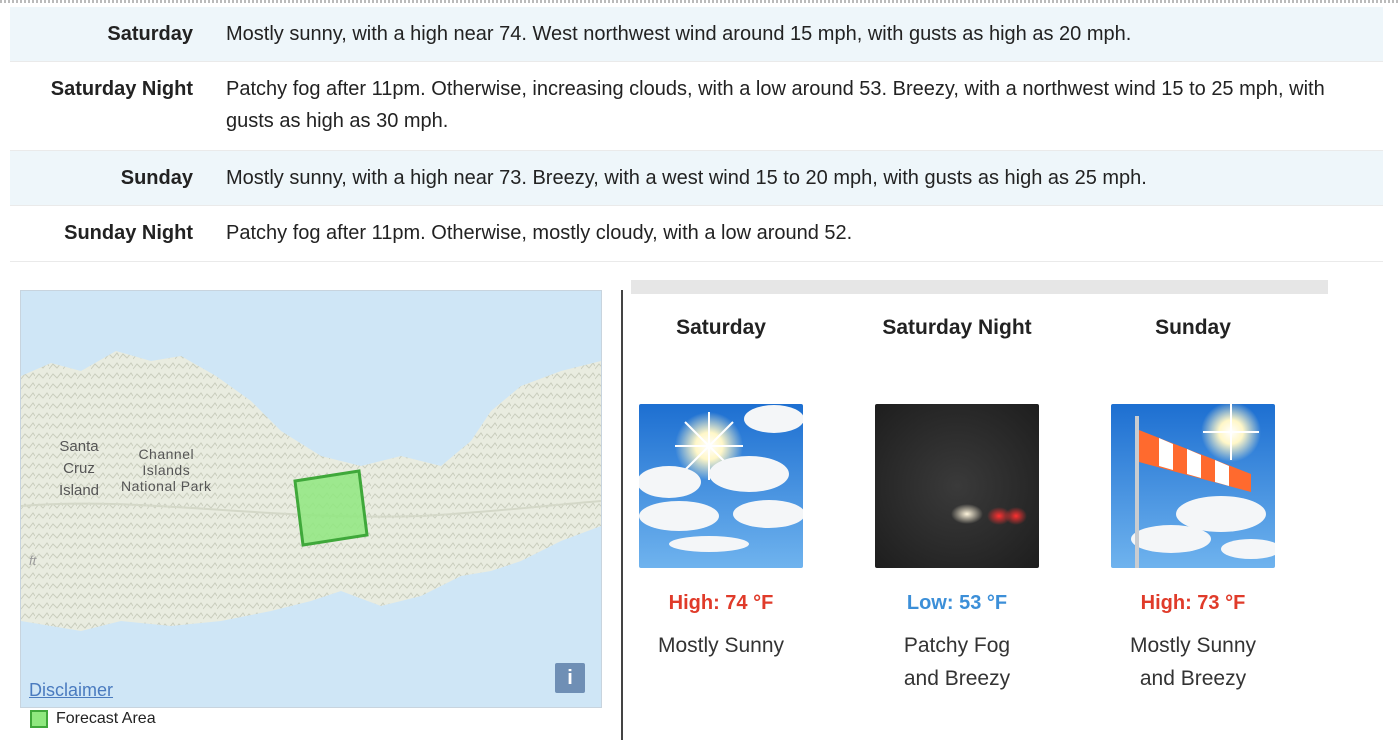  What do you see at coordinates (1193, 327) in the screenshot?
I see `period-name: Sunday` at bounding box center [1193, 327].